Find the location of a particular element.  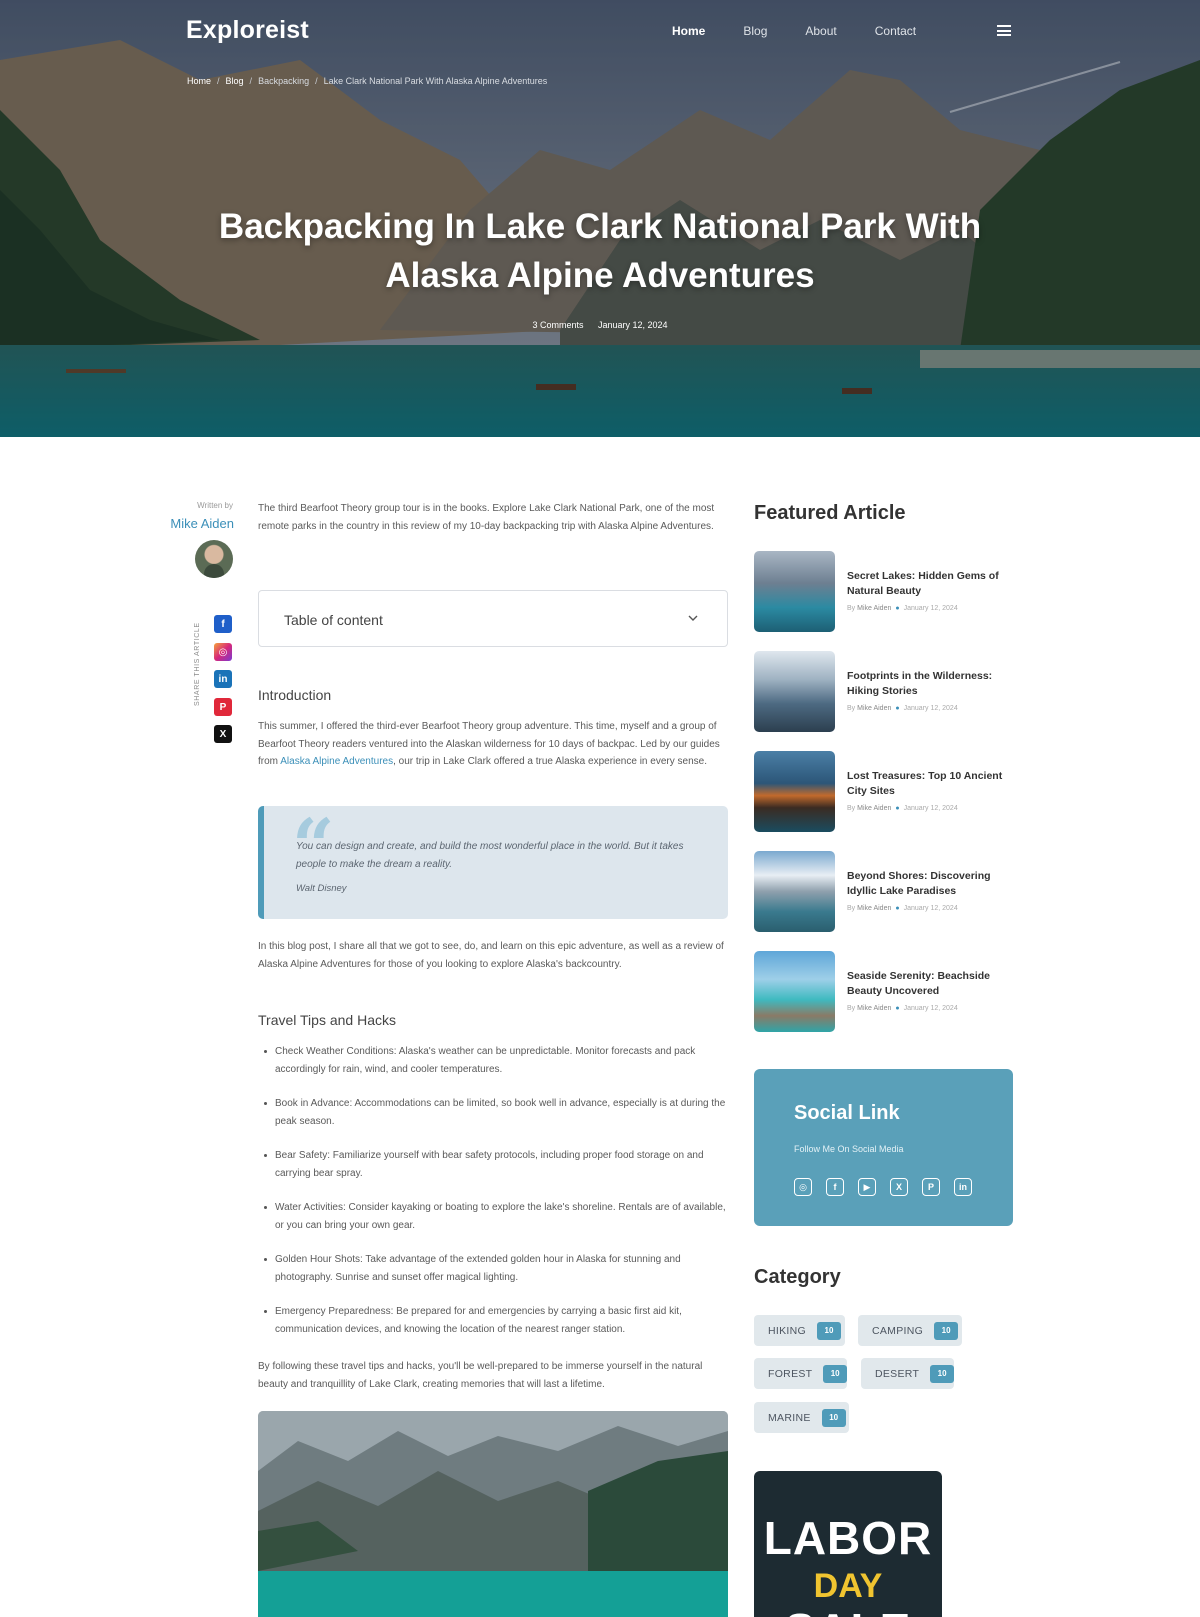

nav-about: About is located at coordinates (820, 31).